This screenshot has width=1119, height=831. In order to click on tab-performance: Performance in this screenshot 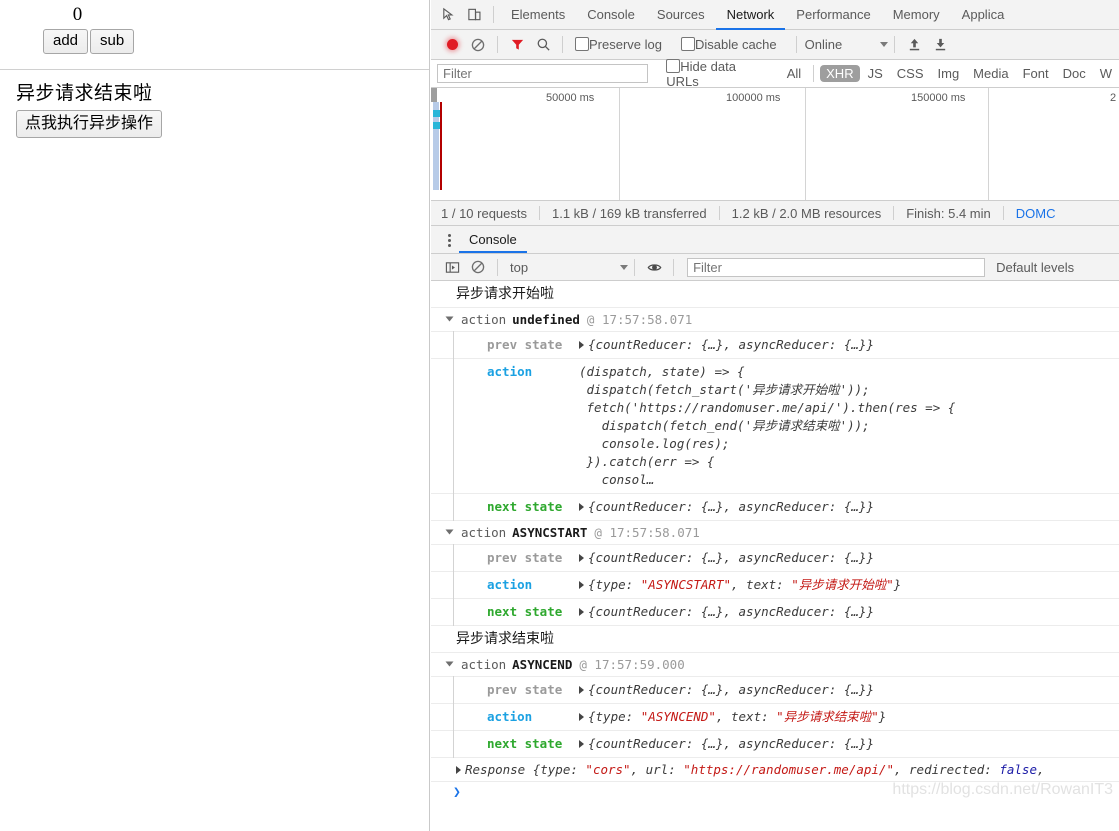, I will do `click(833, 15)`.